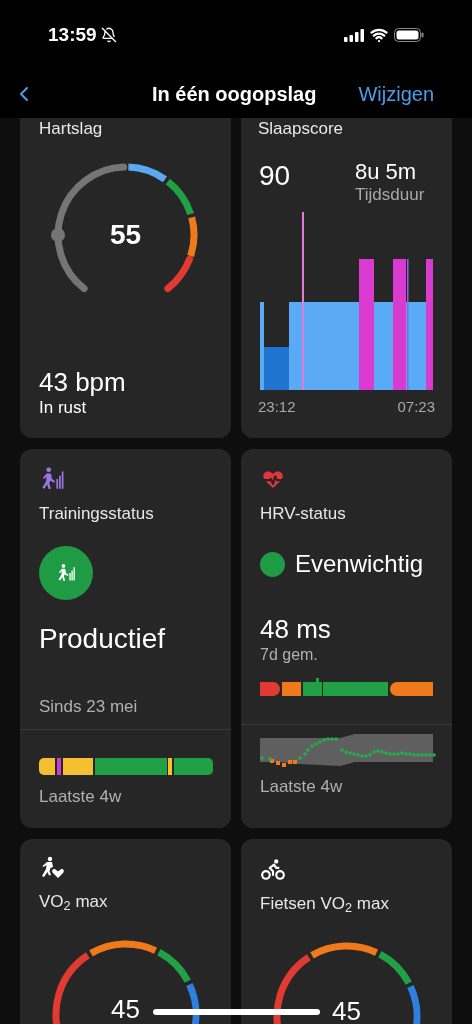  Describe the element at coordinates (301, 129) in the screenshot. I see `card-title: Slaapscore` at that location.